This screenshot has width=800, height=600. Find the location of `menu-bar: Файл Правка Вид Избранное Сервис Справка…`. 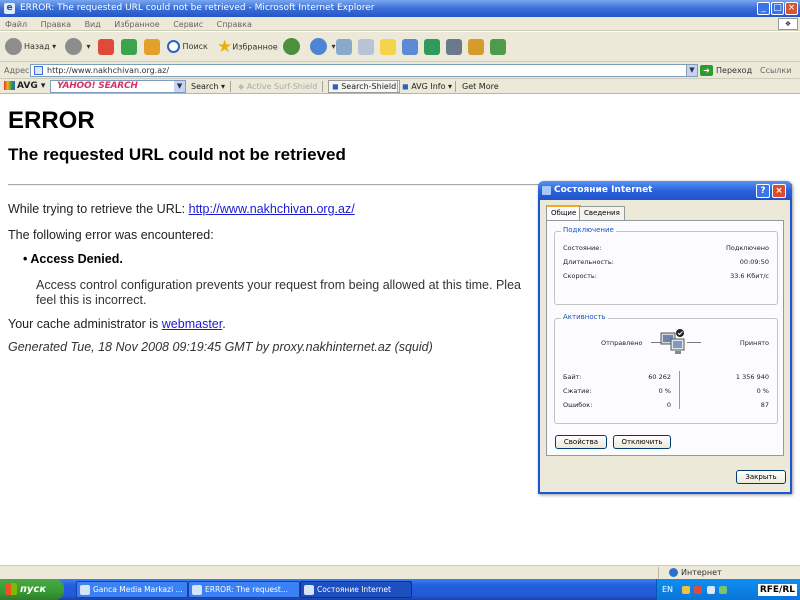

menu-bar: Файл Правка Вид Избранное Сервис Справка… is located at coordinates (400, 24).